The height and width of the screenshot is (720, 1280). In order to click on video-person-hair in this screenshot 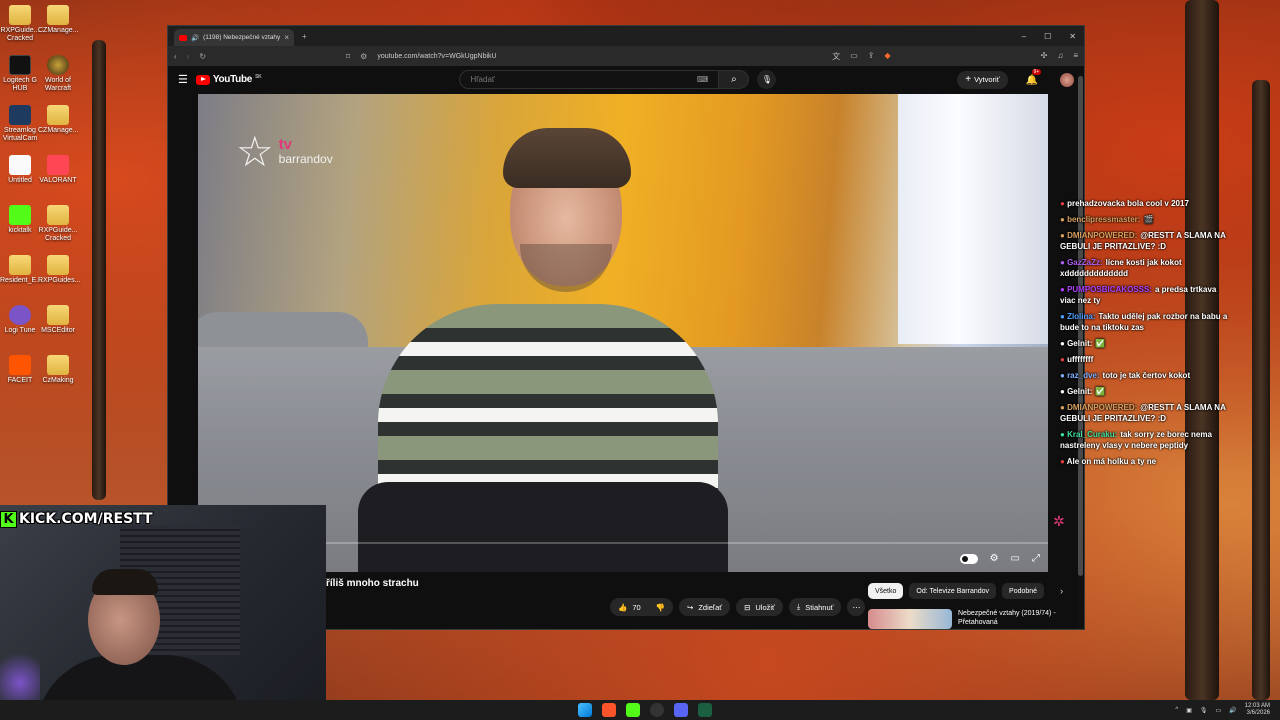, I will do `click(567, 158)`.